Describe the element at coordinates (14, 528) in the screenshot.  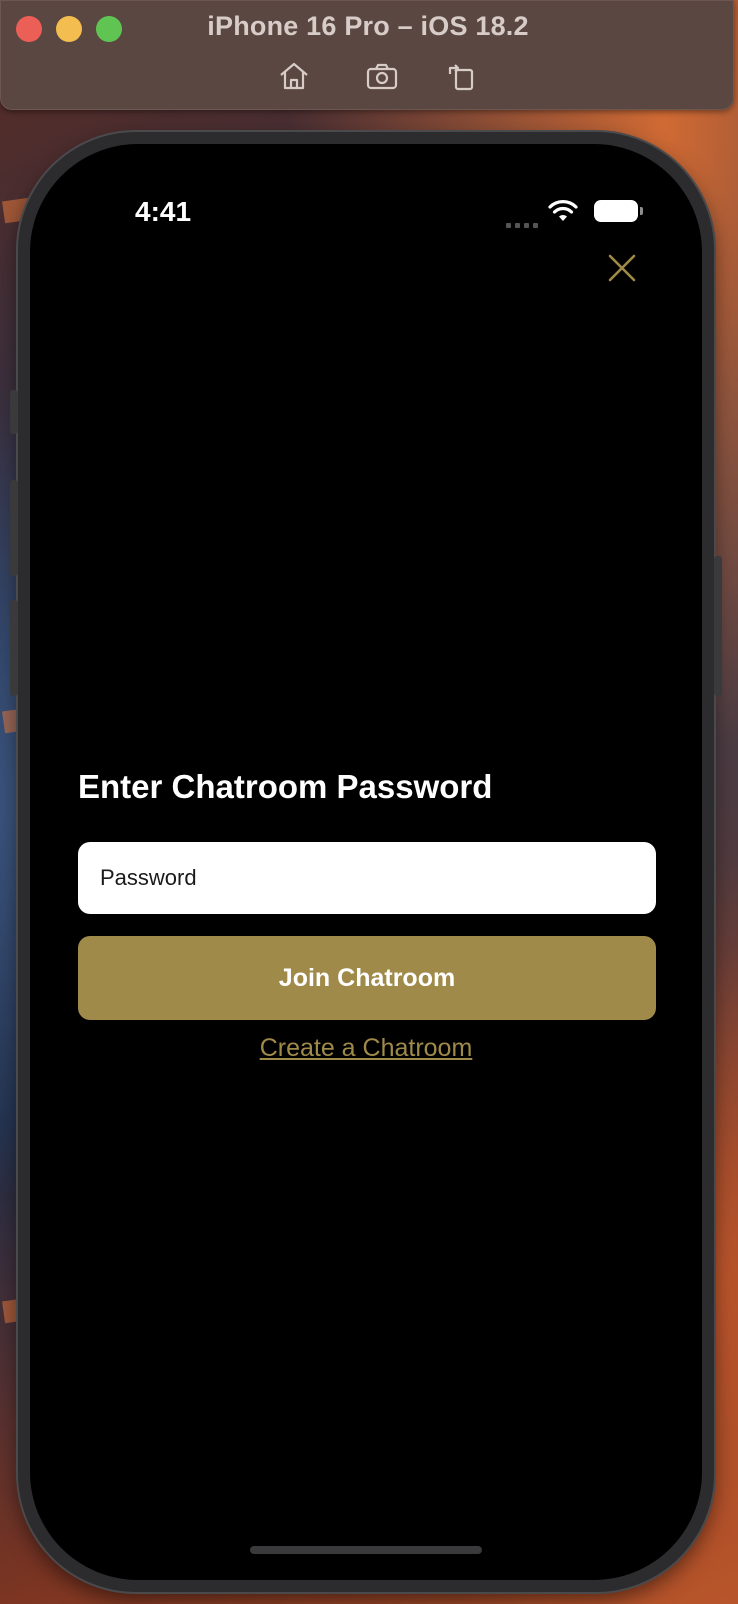
I see `volume-up-button` at that location.